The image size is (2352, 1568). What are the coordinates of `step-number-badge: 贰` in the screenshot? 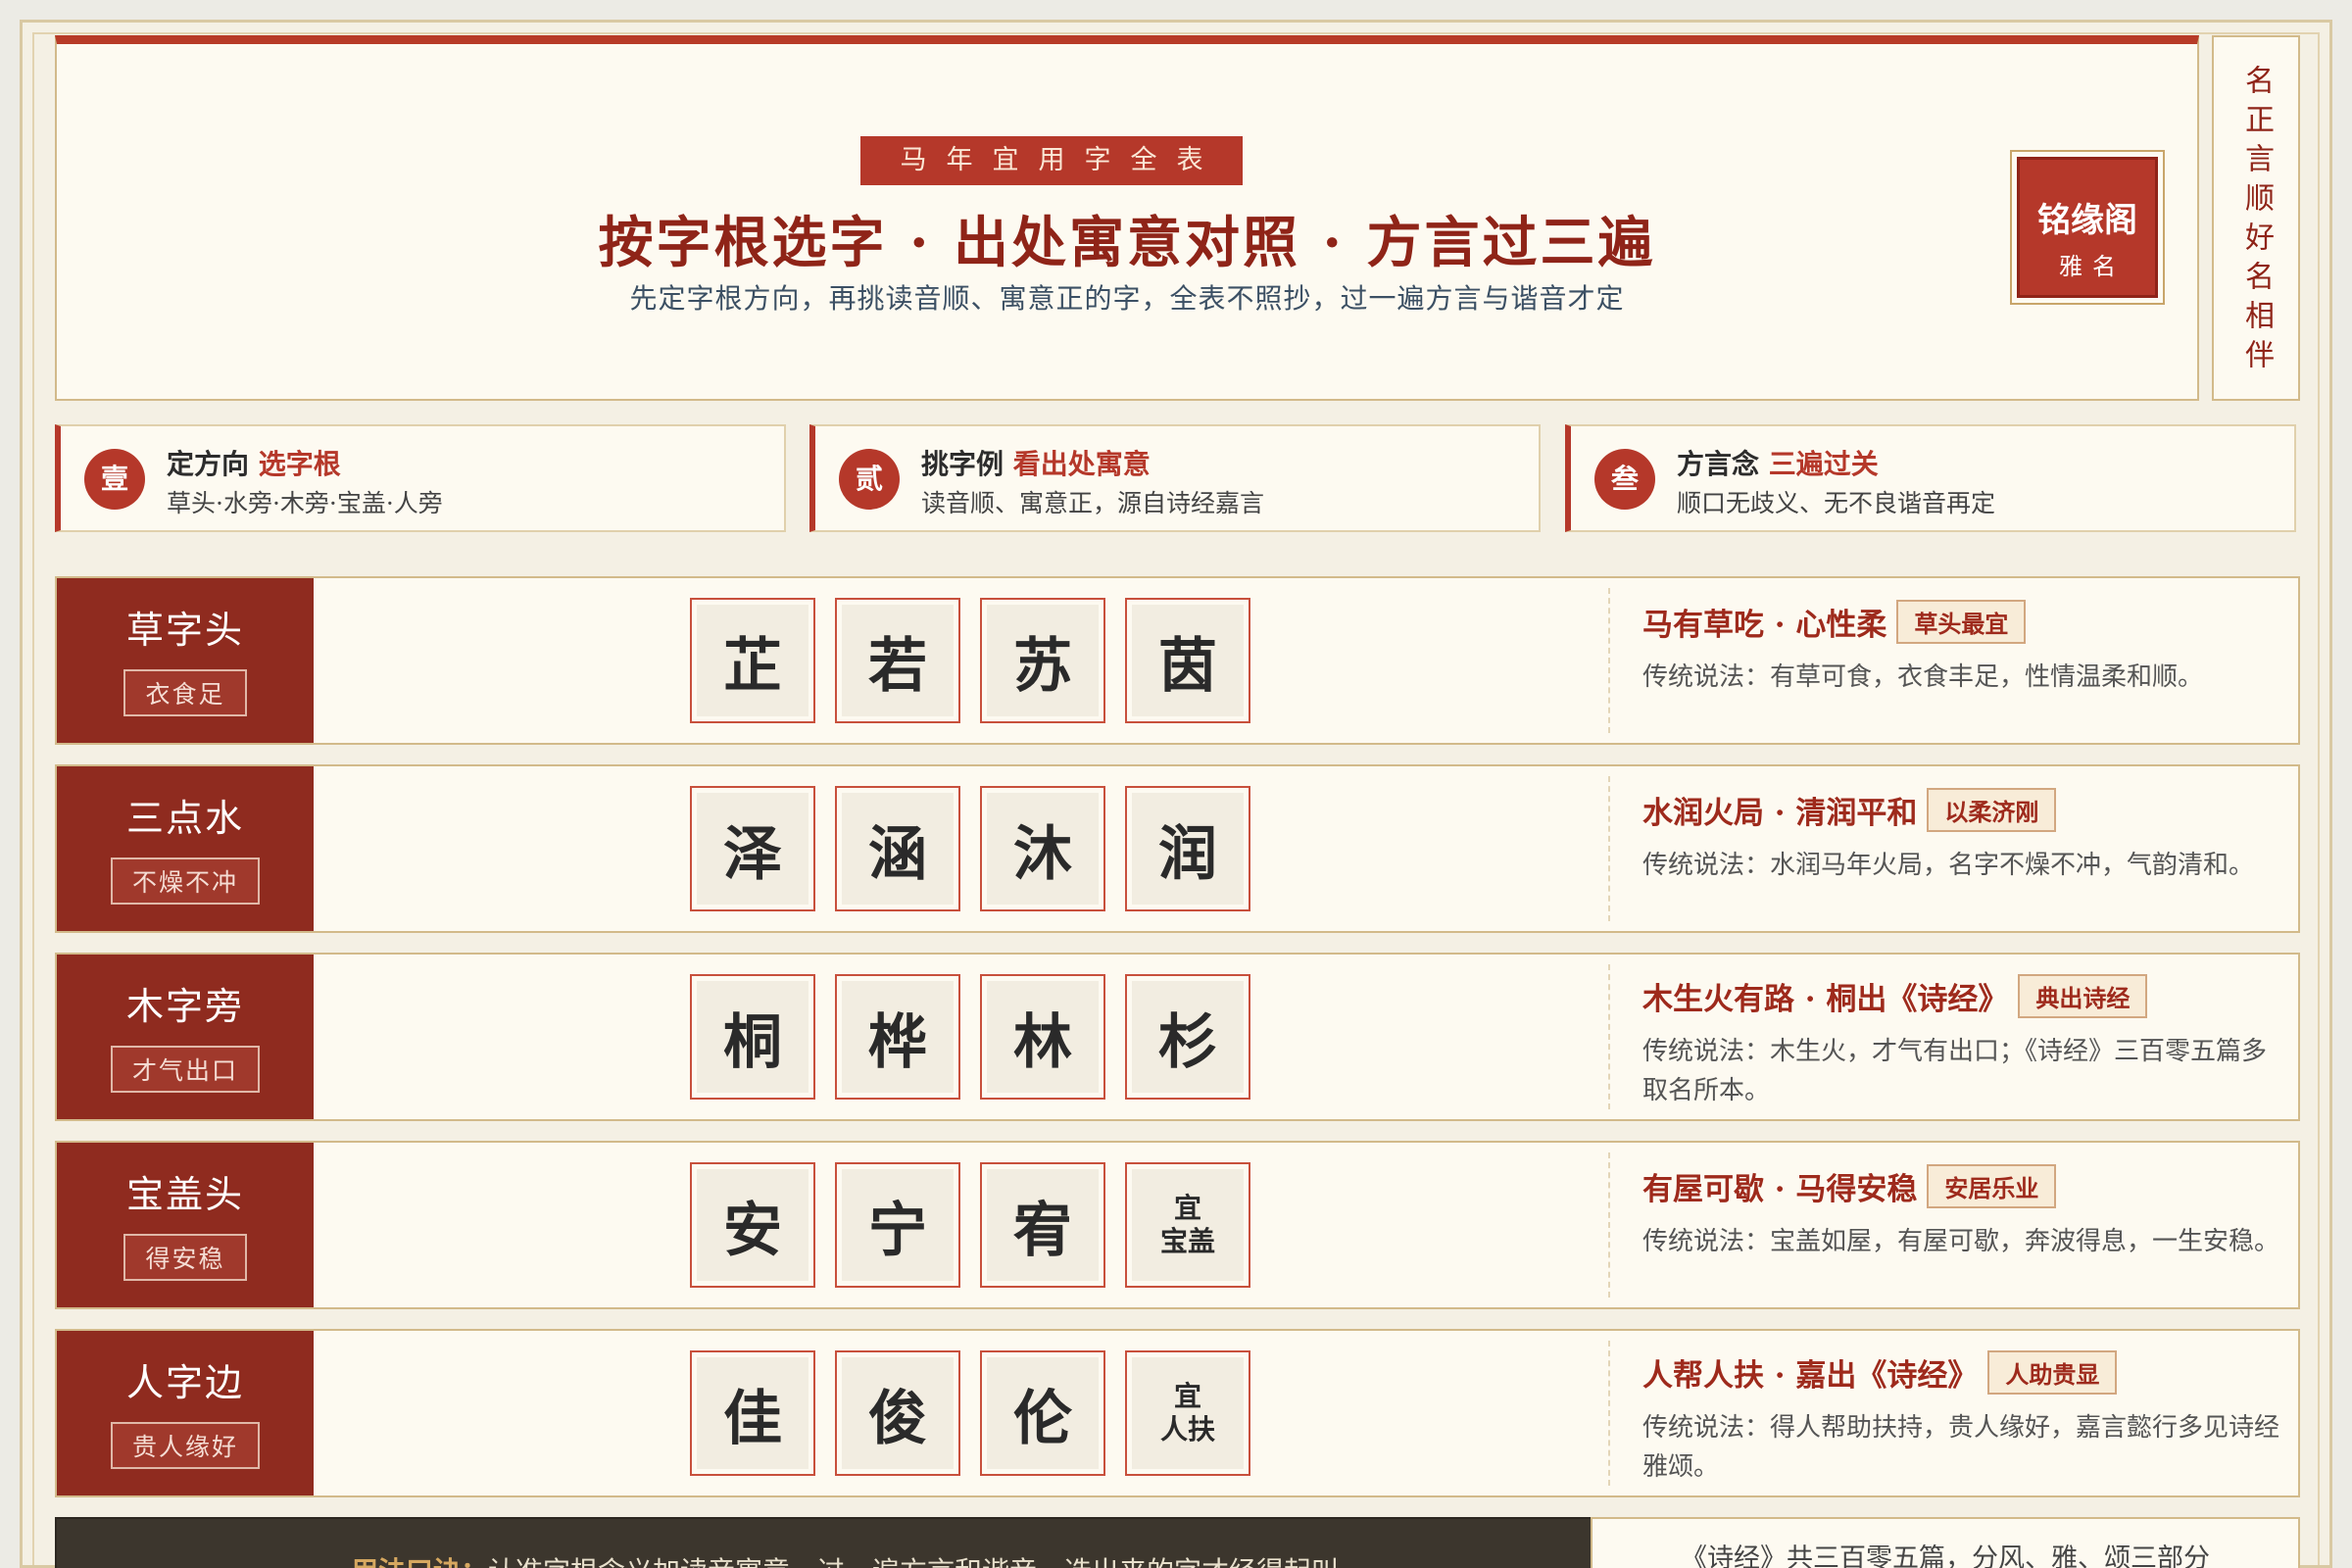 It's located at (869, 479).